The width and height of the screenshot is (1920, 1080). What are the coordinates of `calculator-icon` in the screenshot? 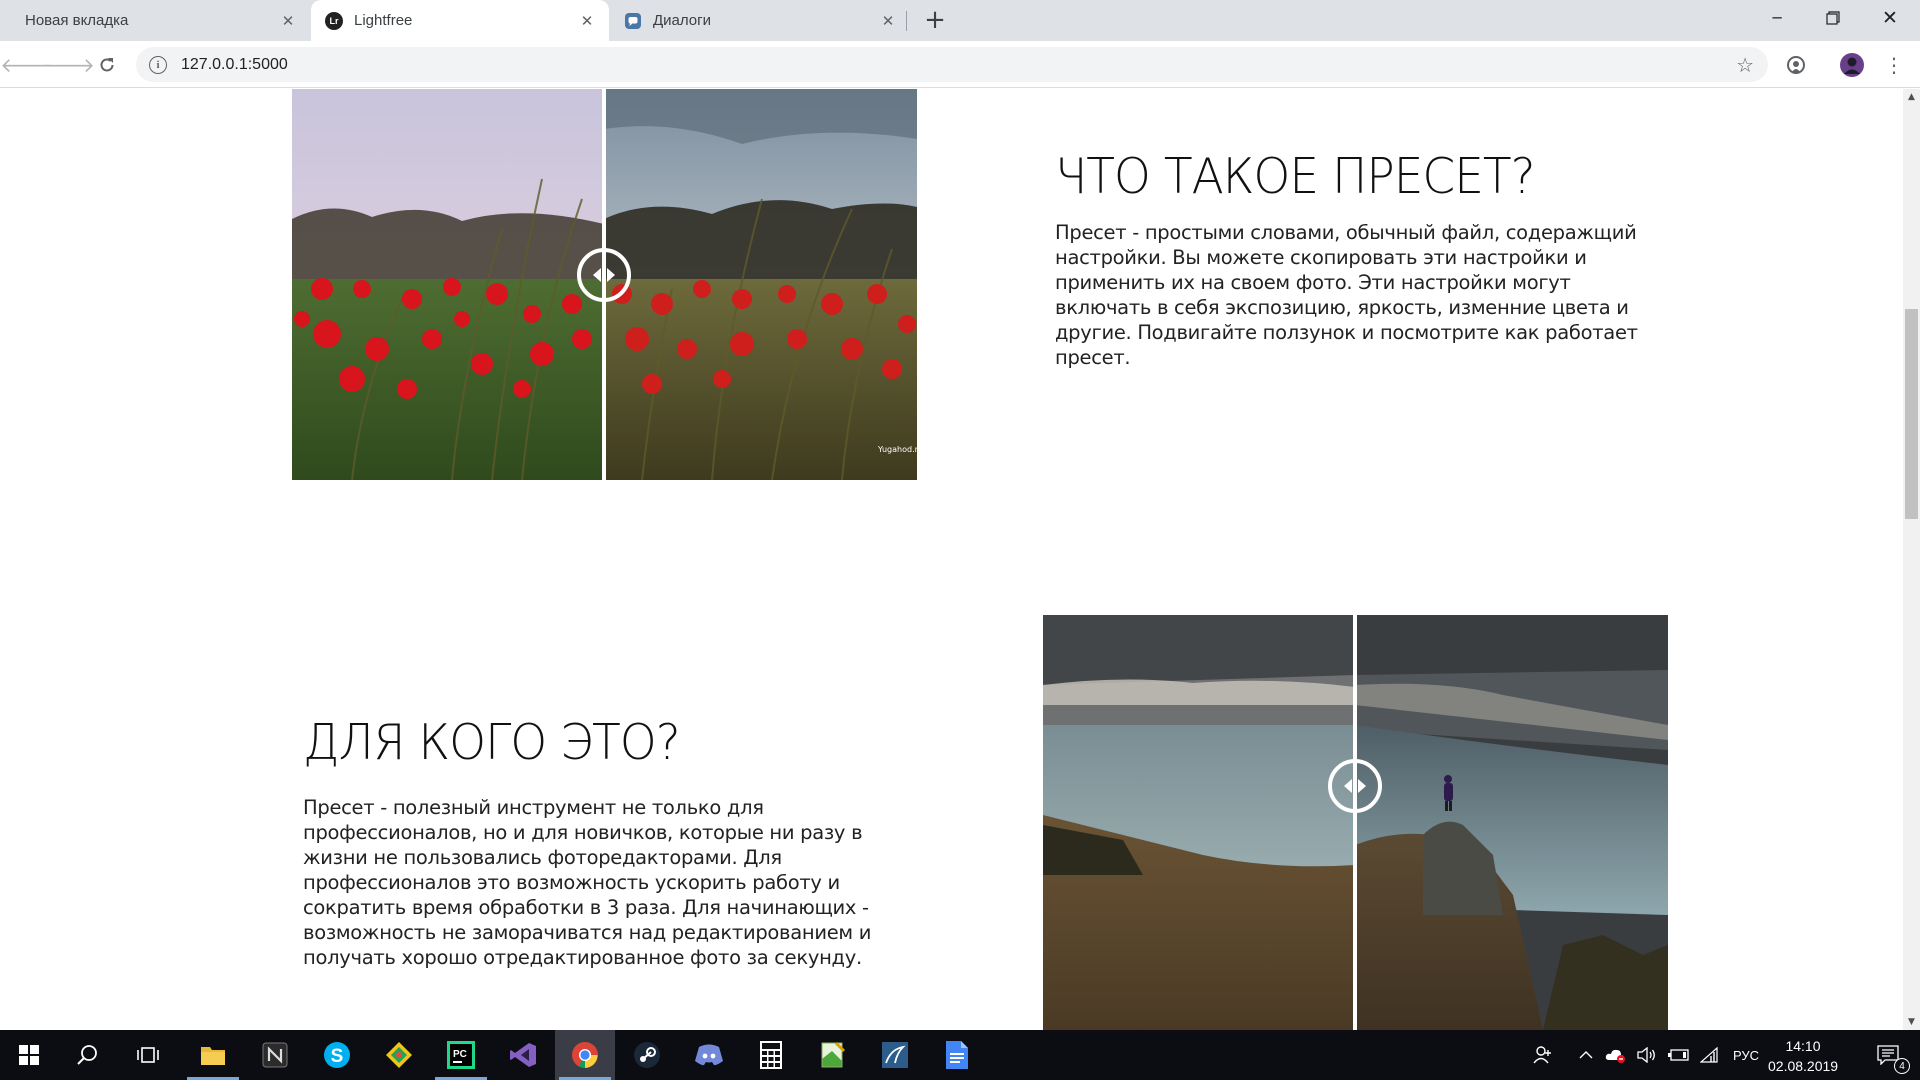 It's located at (771, 1055).